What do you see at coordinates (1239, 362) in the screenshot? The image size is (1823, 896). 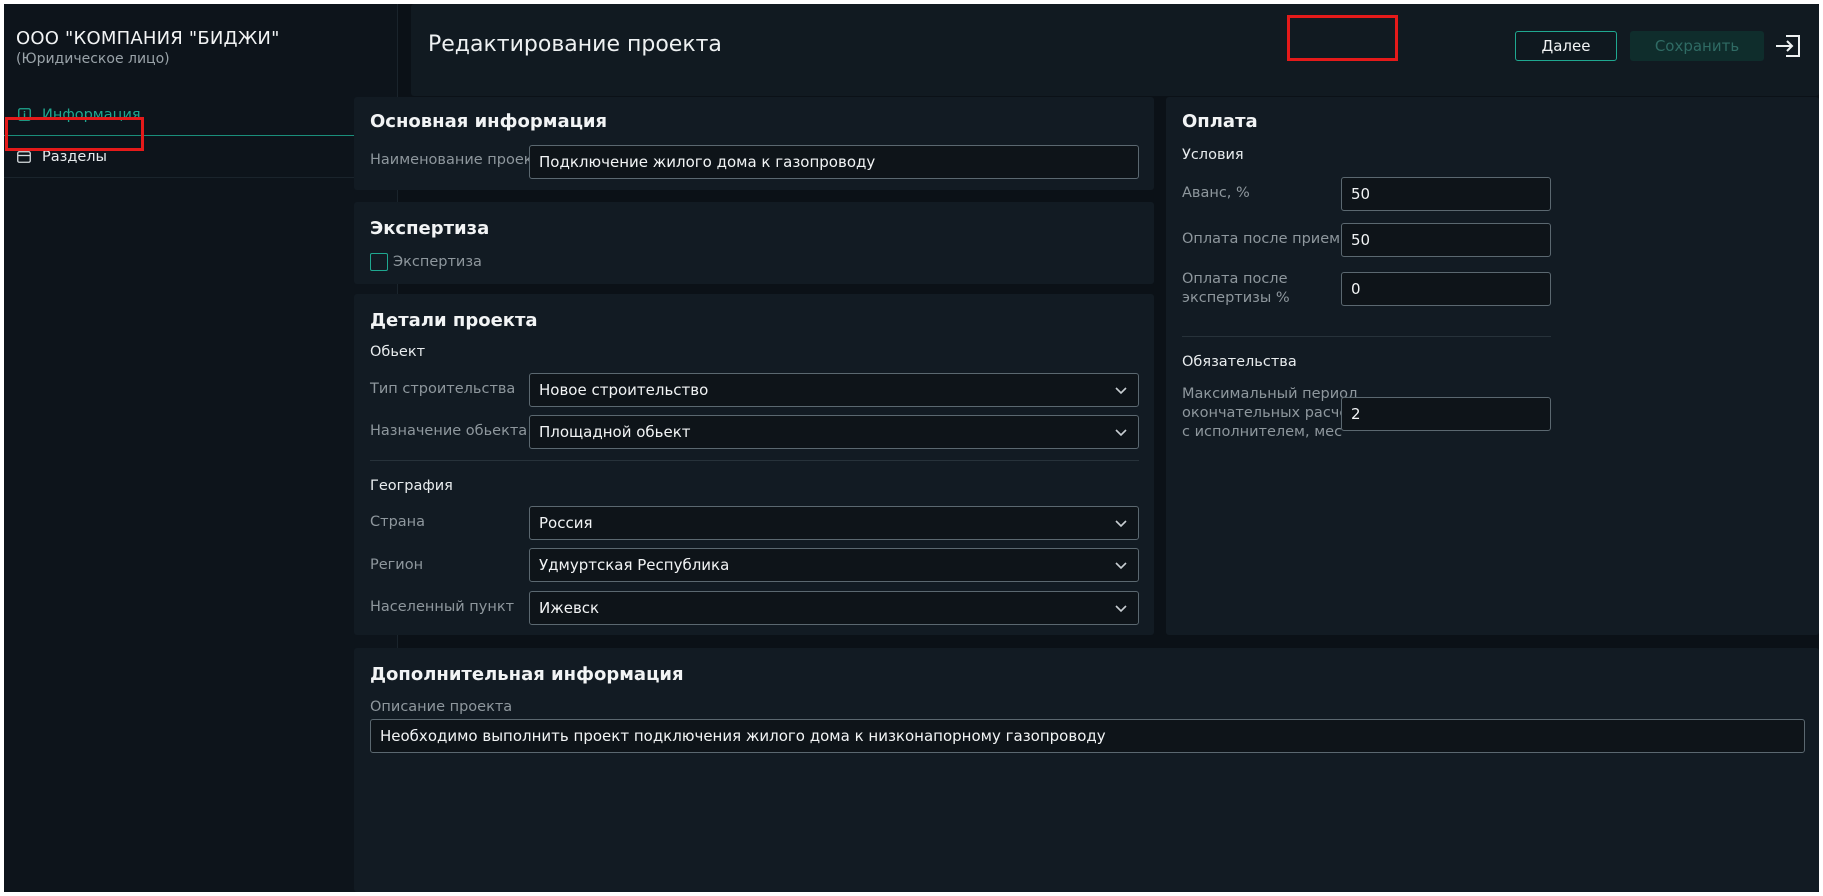 I see `obligations-subtitle: Обязательства` at bounding box center [1239, 362].